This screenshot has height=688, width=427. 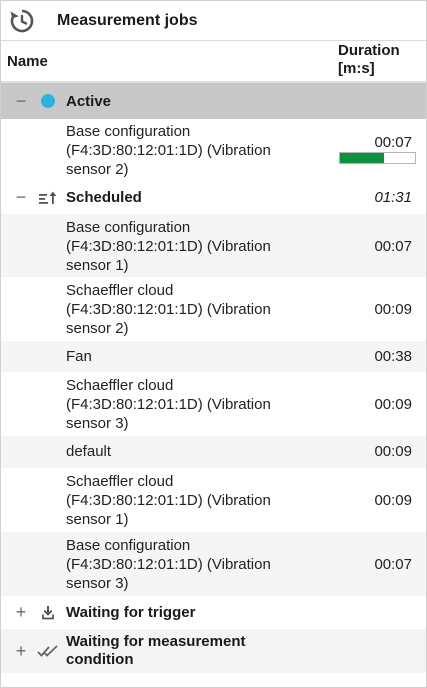 I want to click on trigger-icon, so click(x=48, y=613).